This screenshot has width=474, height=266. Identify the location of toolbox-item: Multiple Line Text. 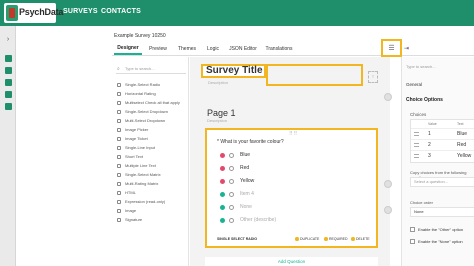
(153, 166).